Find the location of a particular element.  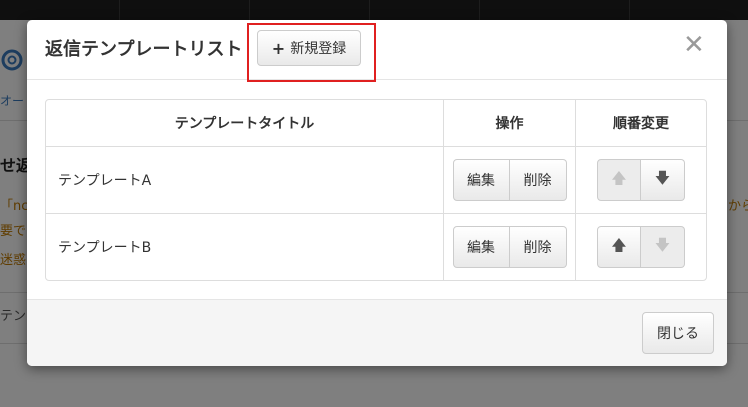

modal-title: 返信テンプレートリスト is located at coordinates (144, 49).